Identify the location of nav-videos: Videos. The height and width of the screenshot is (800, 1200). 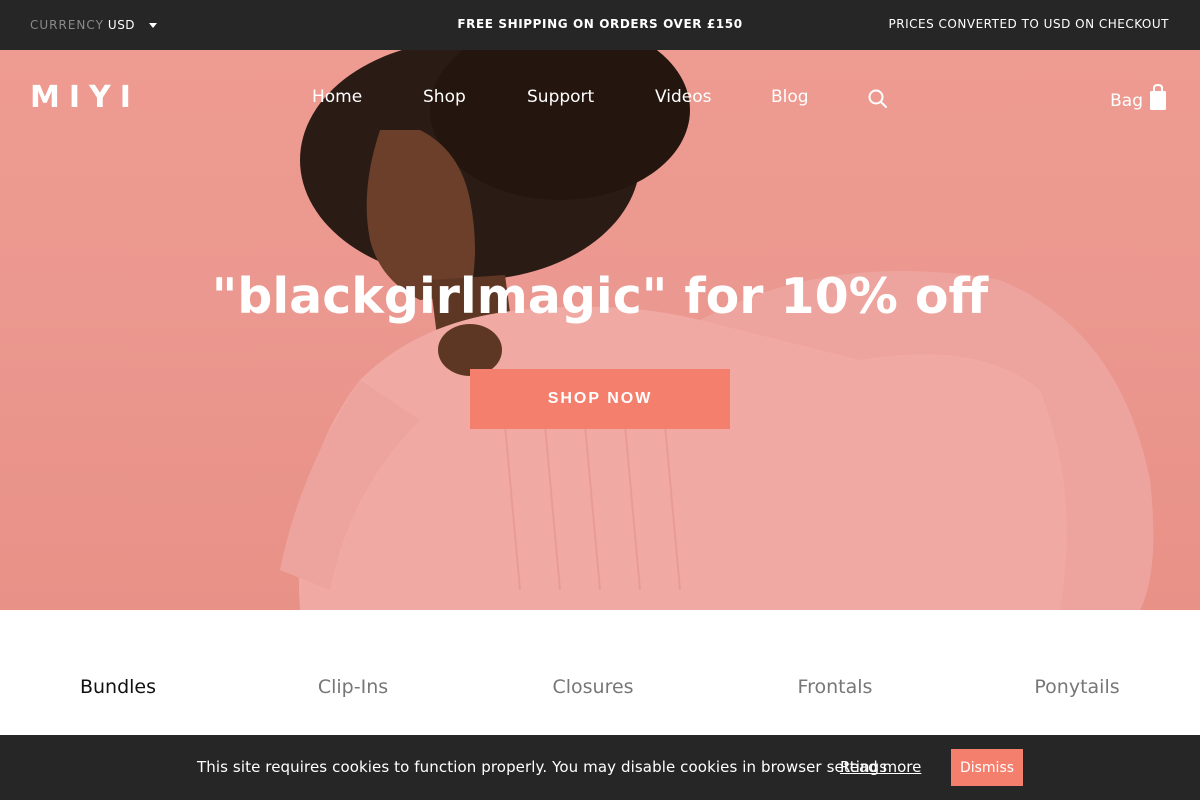
(683, 97).